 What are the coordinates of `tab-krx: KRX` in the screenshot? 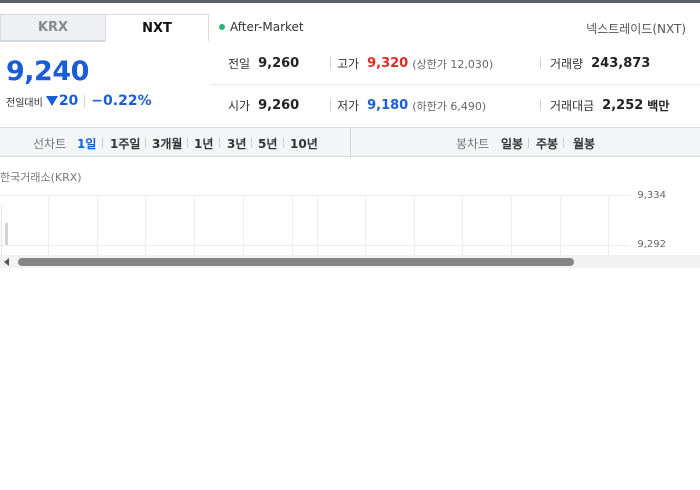 It's located at (52, 27).